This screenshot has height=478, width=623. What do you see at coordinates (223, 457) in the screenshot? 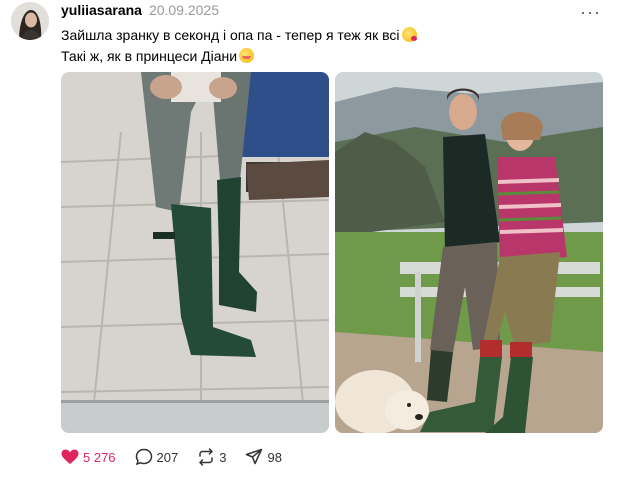
I see `repost-count: 3` at bounding box center [223, 457].